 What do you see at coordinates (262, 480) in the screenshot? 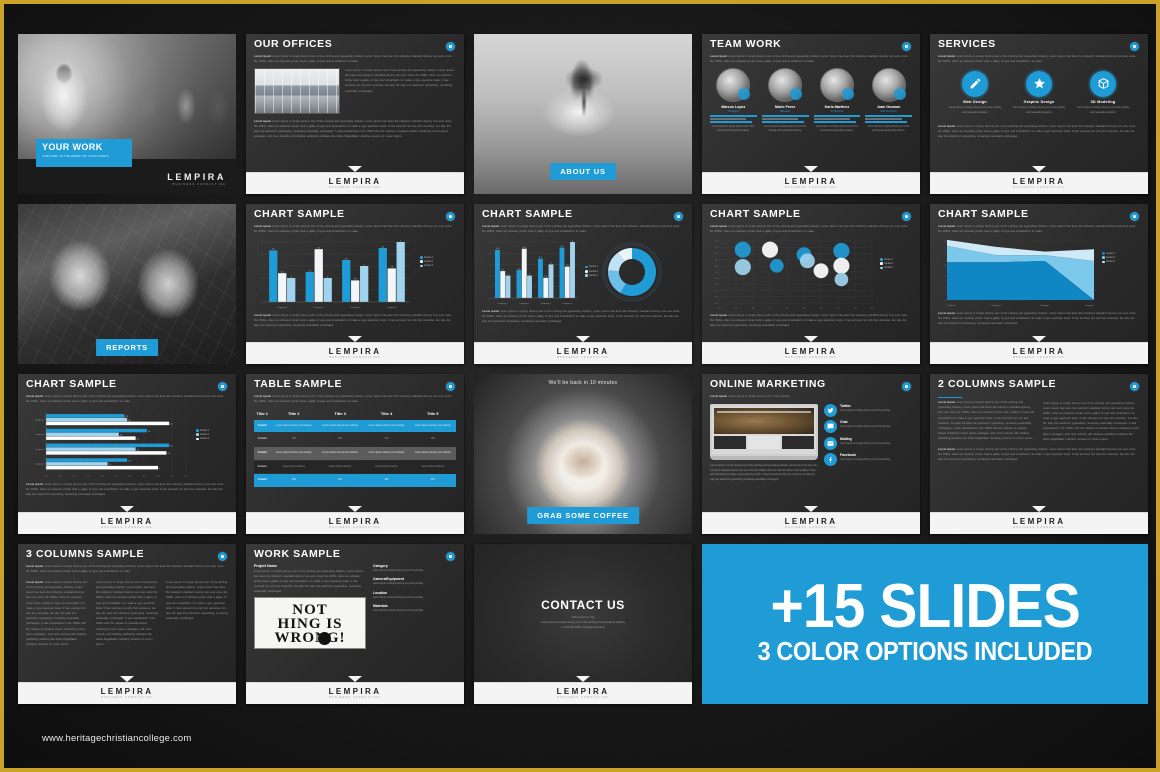
I see `table-cell: Content` at bounding box center [262, 480].